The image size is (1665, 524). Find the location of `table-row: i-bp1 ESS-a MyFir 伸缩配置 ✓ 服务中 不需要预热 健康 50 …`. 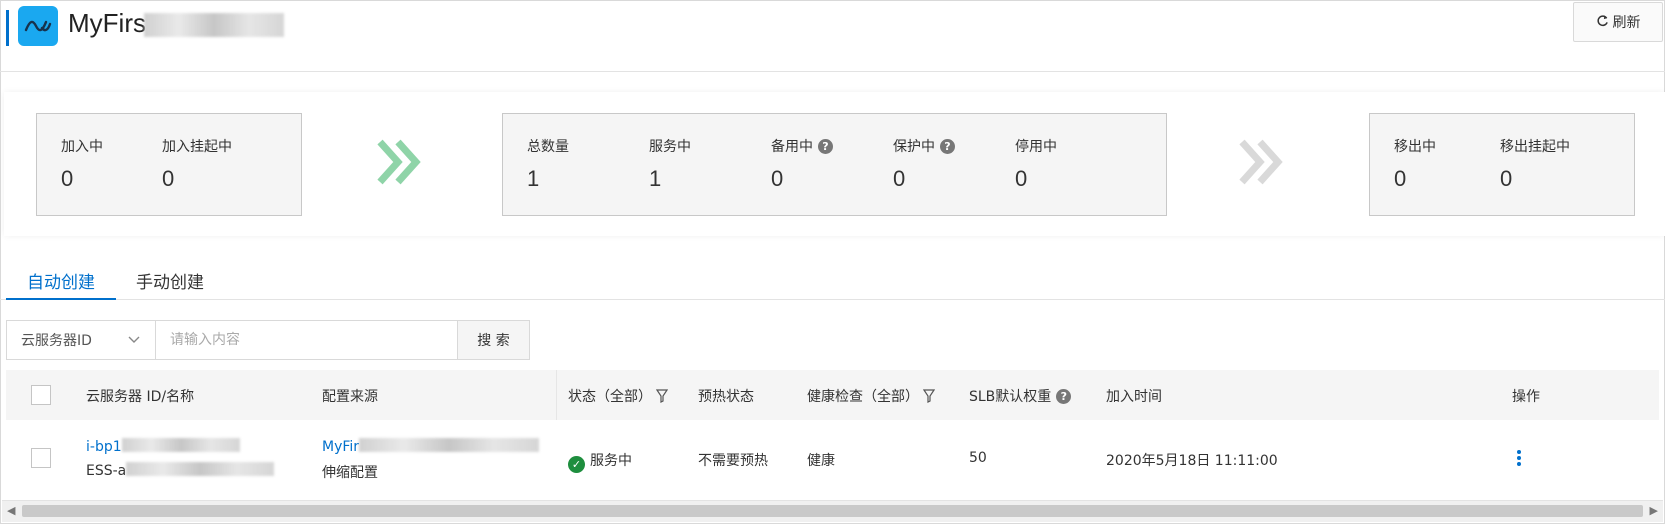

table-row: i-bp1 ESS-a MyFir 伸缩配置 ✓ 服务中 不需要预热 健康 50 … is located at coordinates (832, 456).